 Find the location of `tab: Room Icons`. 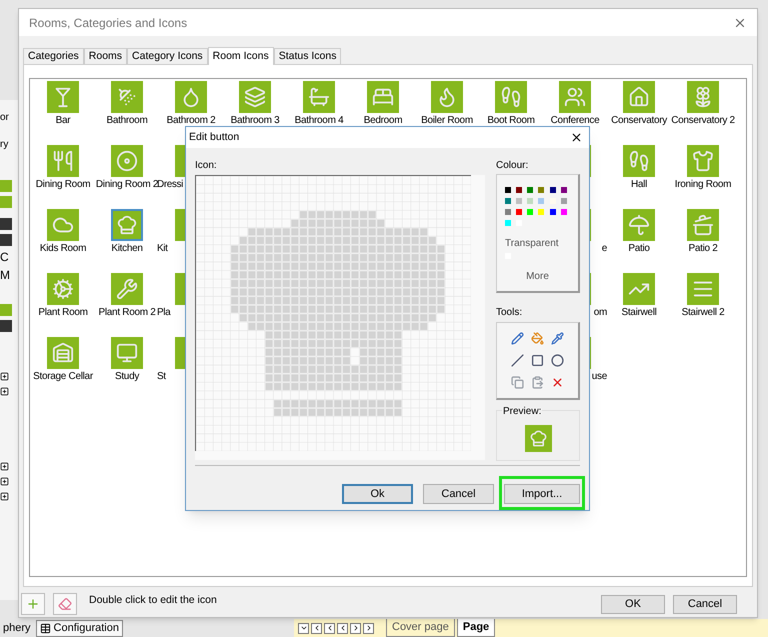

tab: Room Icons is located at coordinates (241, 56).